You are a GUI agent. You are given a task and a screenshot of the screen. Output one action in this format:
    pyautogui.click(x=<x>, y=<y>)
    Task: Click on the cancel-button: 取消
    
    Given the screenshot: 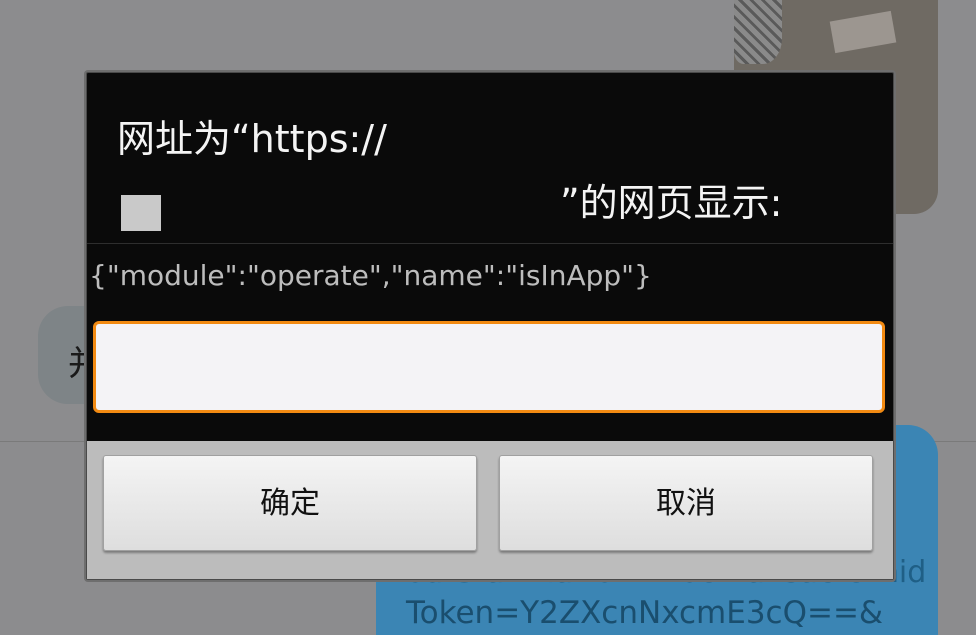 What is the action you would take?
    pyautogui.click(x=686, y=503)
    